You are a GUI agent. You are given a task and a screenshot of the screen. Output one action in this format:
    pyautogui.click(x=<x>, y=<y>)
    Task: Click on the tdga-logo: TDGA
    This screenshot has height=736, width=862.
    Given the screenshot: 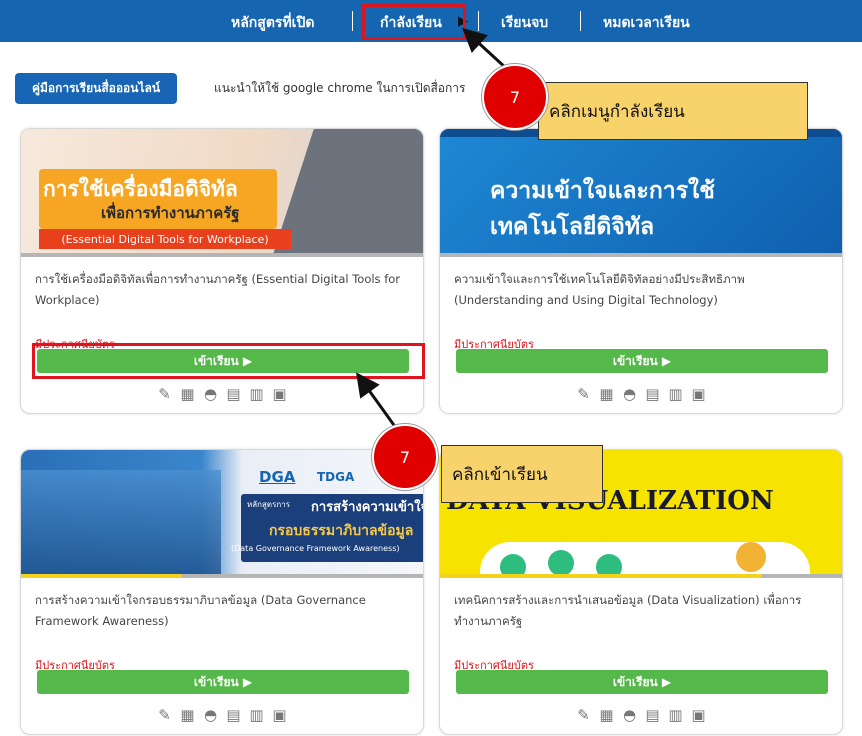 What is the action you would take?
    pyautogui.click(x=336, y=477)
    